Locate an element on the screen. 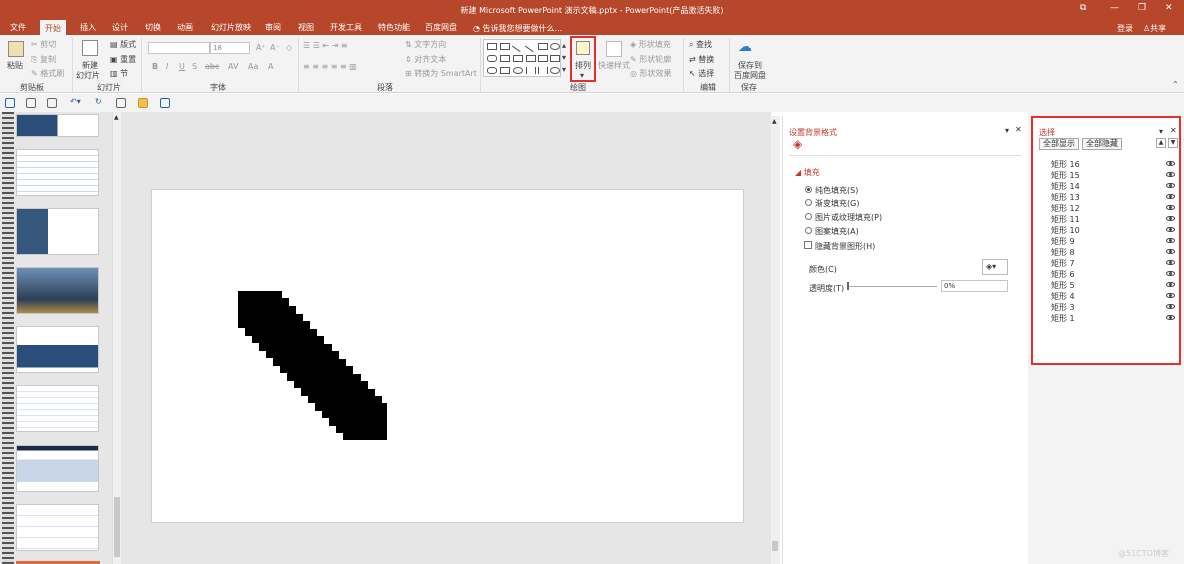 The image size is (1184, 564). maximize-icon: ❐ is located at coordinates (1142, 8).